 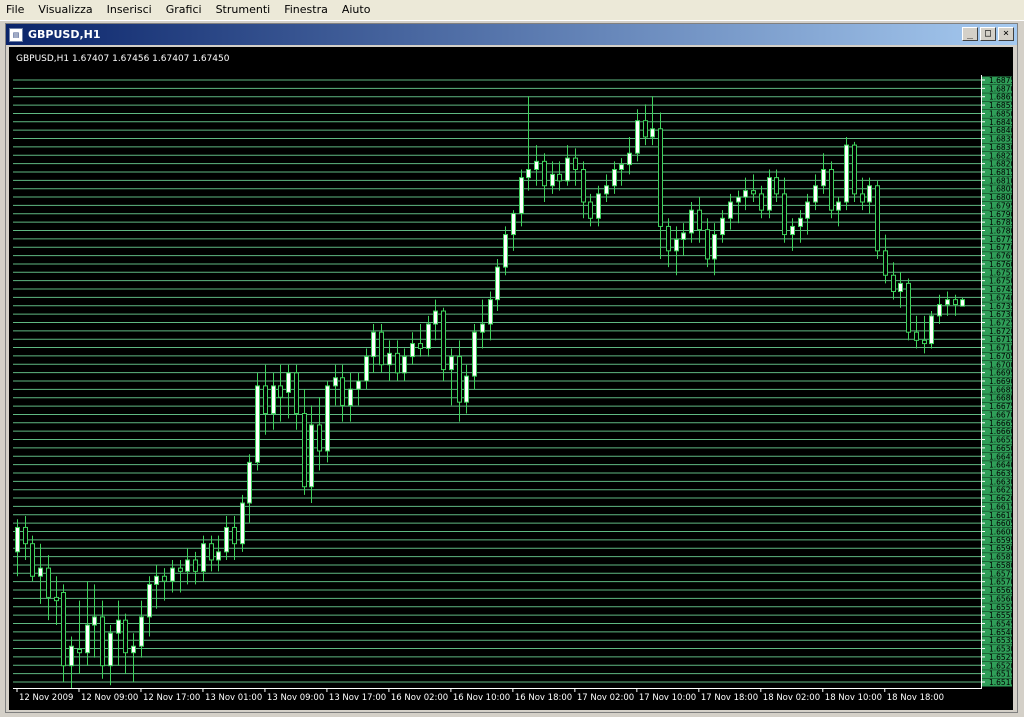 I want to click on chart-window-title: GBPUSD,H1, so click(x=64, y=34).